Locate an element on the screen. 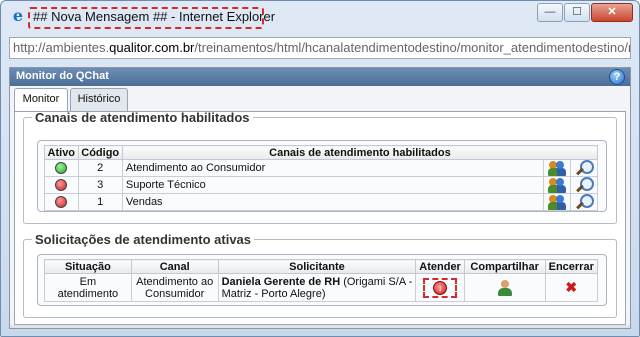 The width and height of the screenshot is (640, 337). requester-org-2: Matriz - Porto Alegre) is located at coordinates (273, 293).